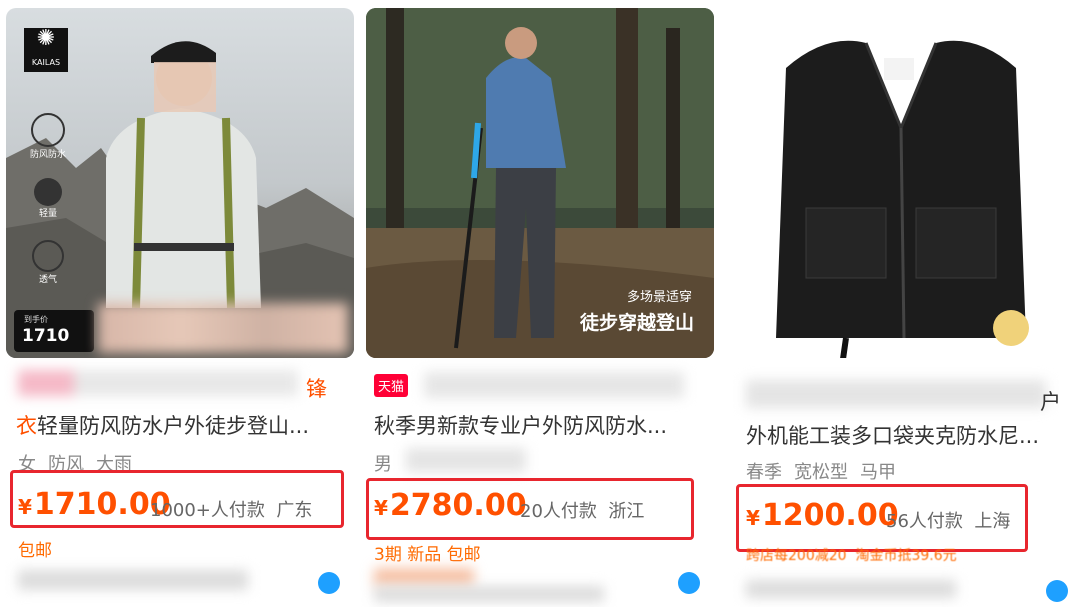 The image size is (1080, 607). I want to click on price-value: 2780.00, so click(458, 505).